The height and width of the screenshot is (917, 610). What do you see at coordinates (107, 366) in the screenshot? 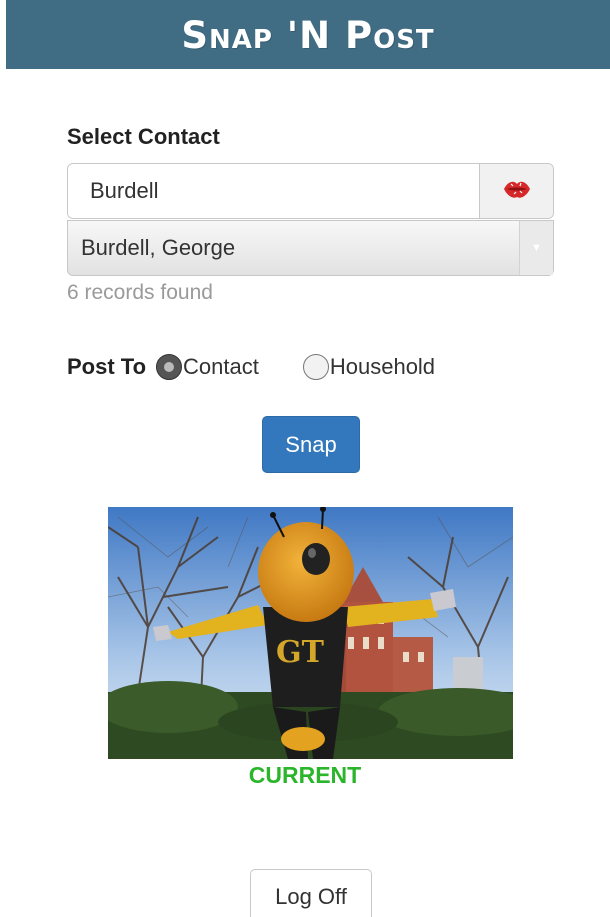
I see `post-to-label: Post To` at bounding box center [107, 366].